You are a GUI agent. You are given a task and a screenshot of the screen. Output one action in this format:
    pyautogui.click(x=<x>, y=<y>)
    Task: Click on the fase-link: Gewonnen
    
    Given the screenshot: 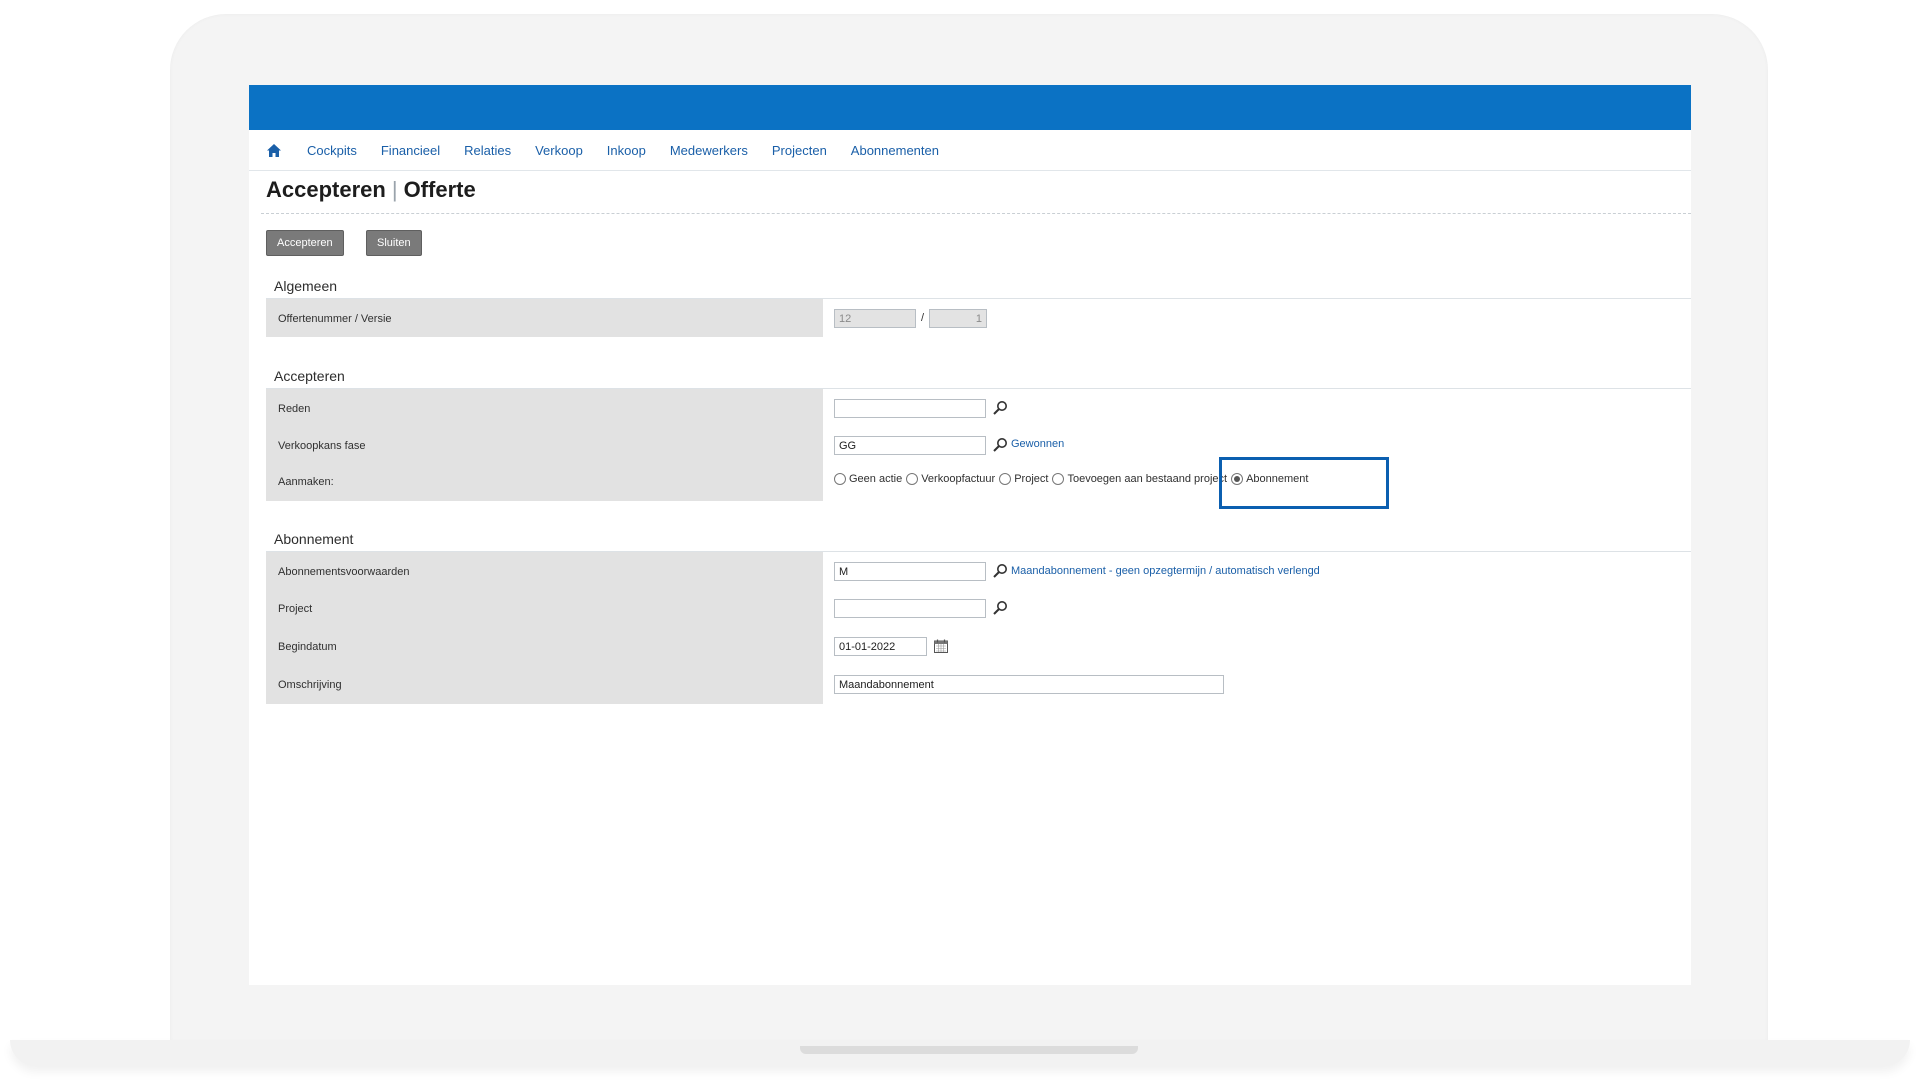 What is the action you would take?
    pyautogui.click(x=1037, y=444)
    